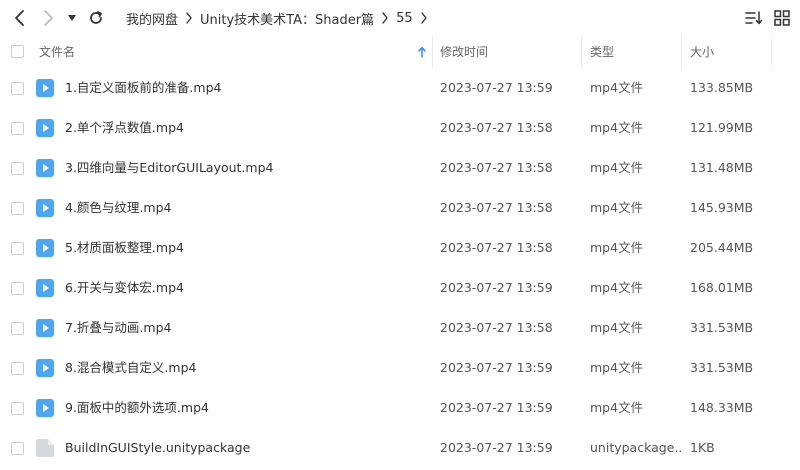 This screenshot has height=470, width=800. What do you see at coordinates (727, 52) in the screenshot?
I see `column-size: 大小` at bounding box center [727, 52].